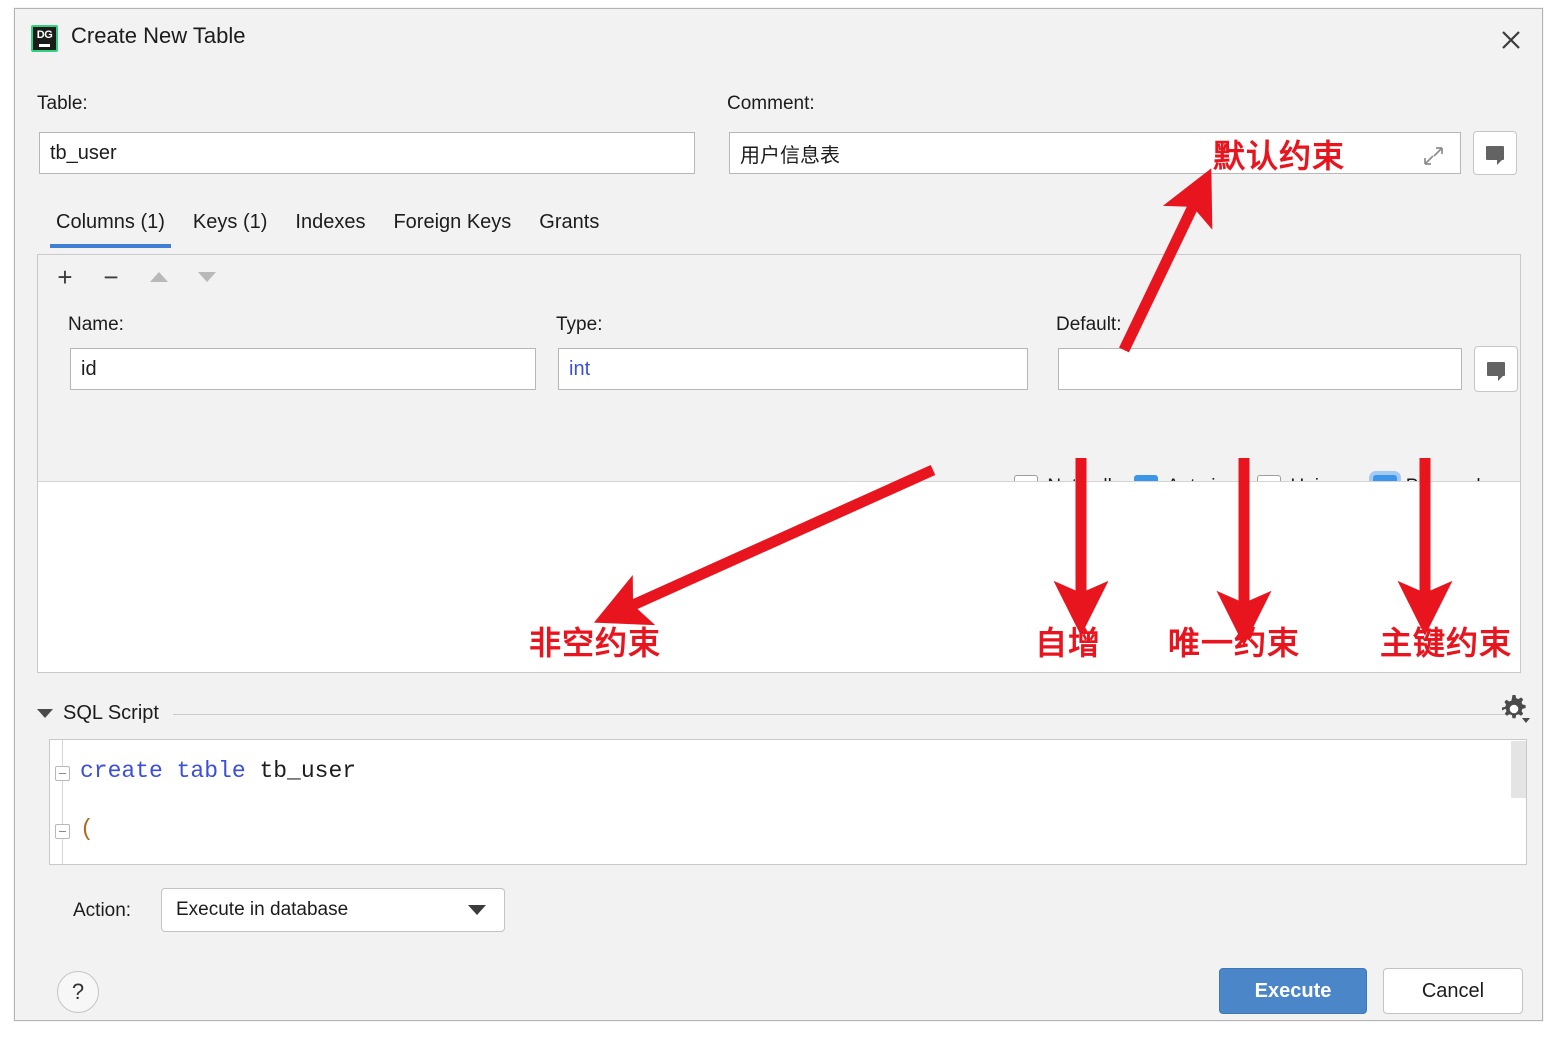 Image resolution: width=1563 pixels, height=1037 pixels. I want to click on sql-script-editor: create table tb_user (, so click(788, 802).